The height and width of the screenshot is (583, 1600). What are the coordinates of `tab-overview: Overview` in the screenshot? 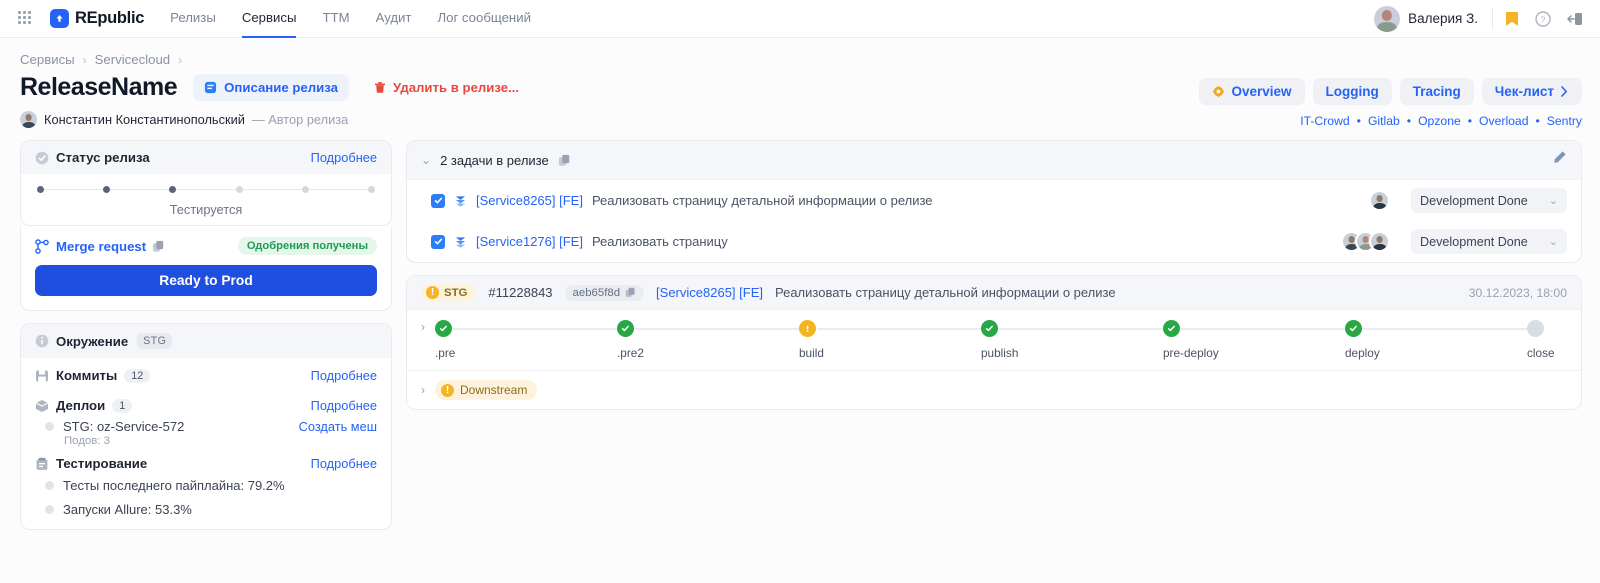 It's located at (1252, 91).